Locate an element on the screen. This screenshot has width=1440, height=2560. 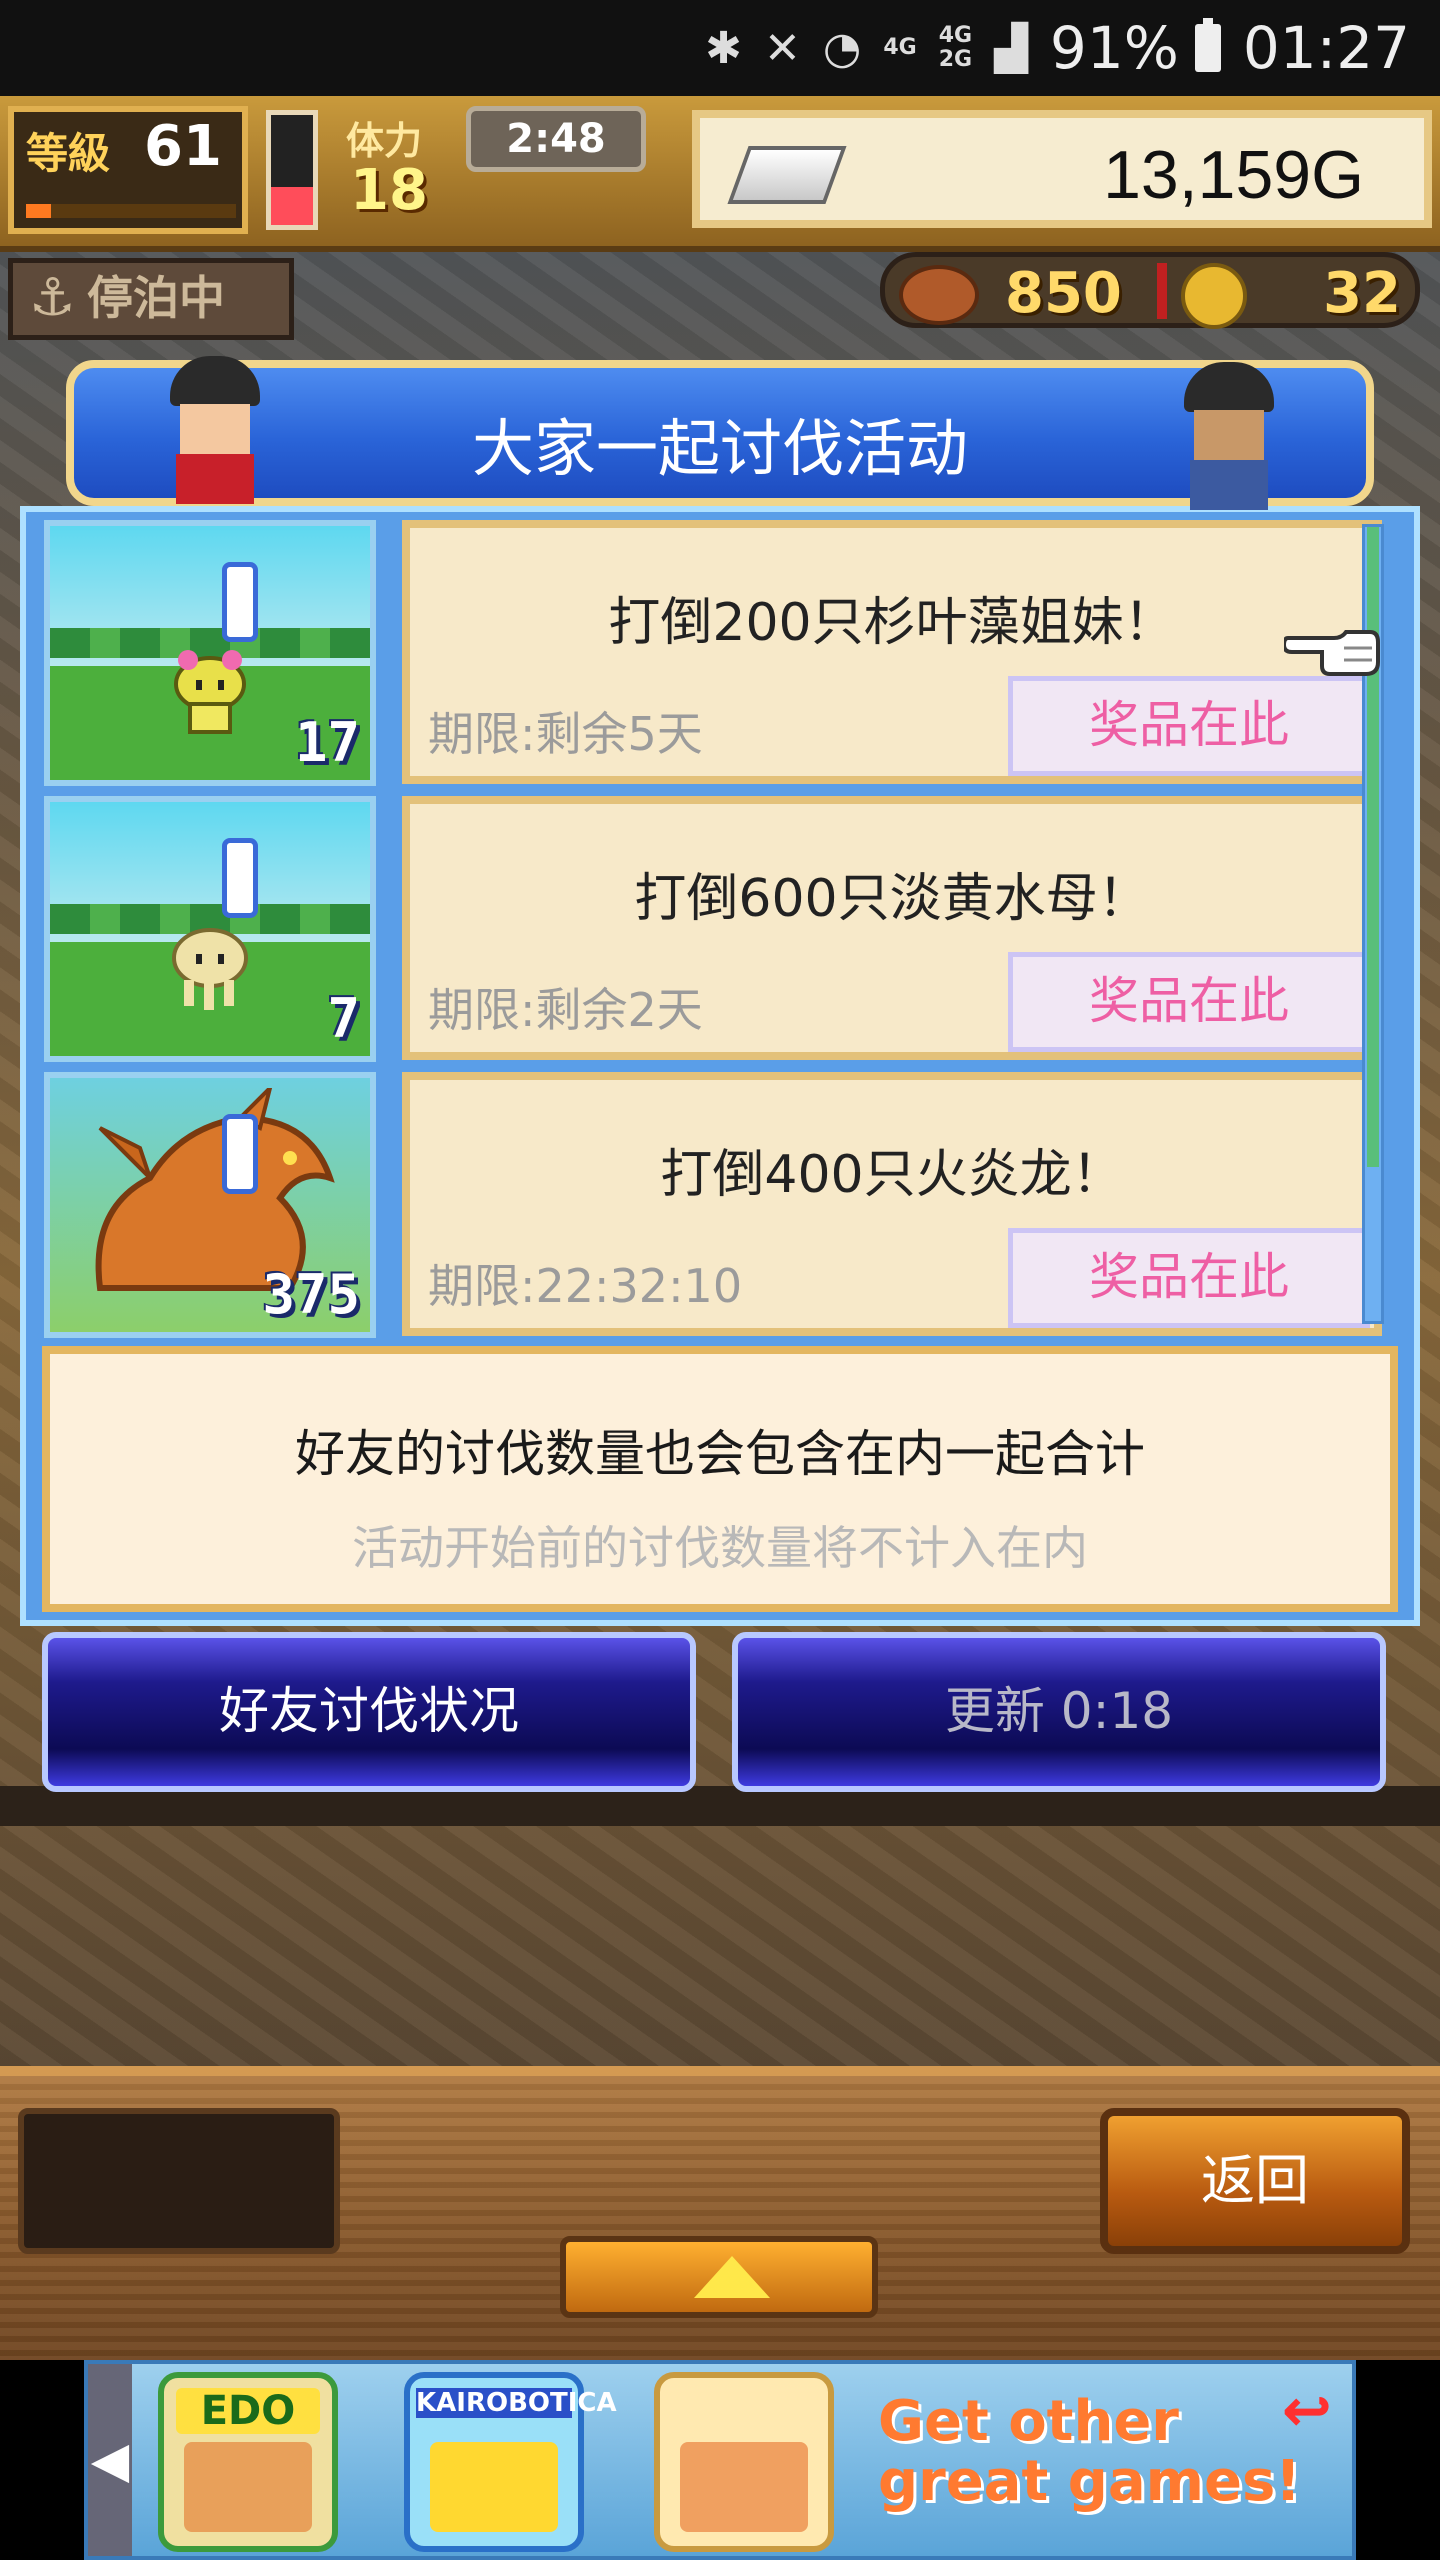
note-sub-text: 活动开始前的讨伐数量将不计入在内 is located at coordinates (720, 1548).